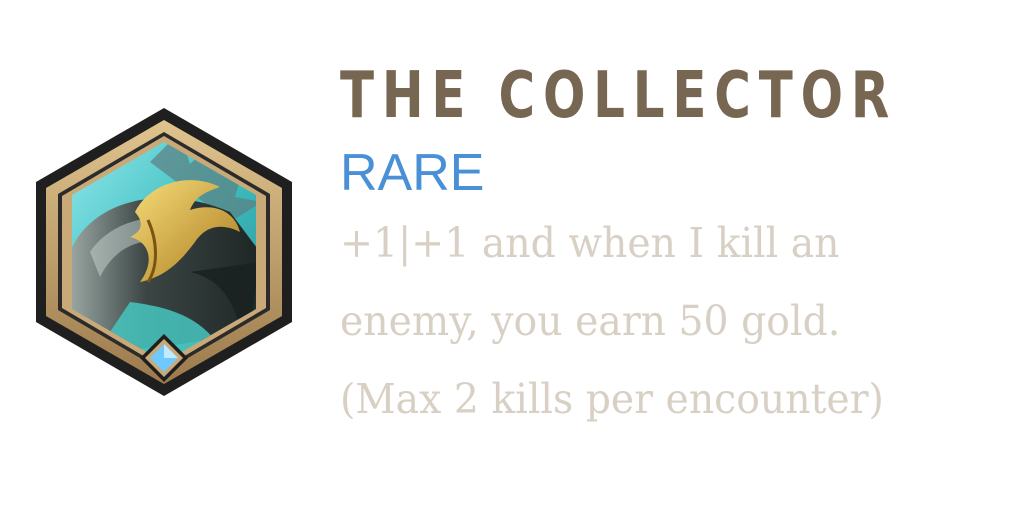  I want to click on collector-gauntlet-icon, so click(164, 252).